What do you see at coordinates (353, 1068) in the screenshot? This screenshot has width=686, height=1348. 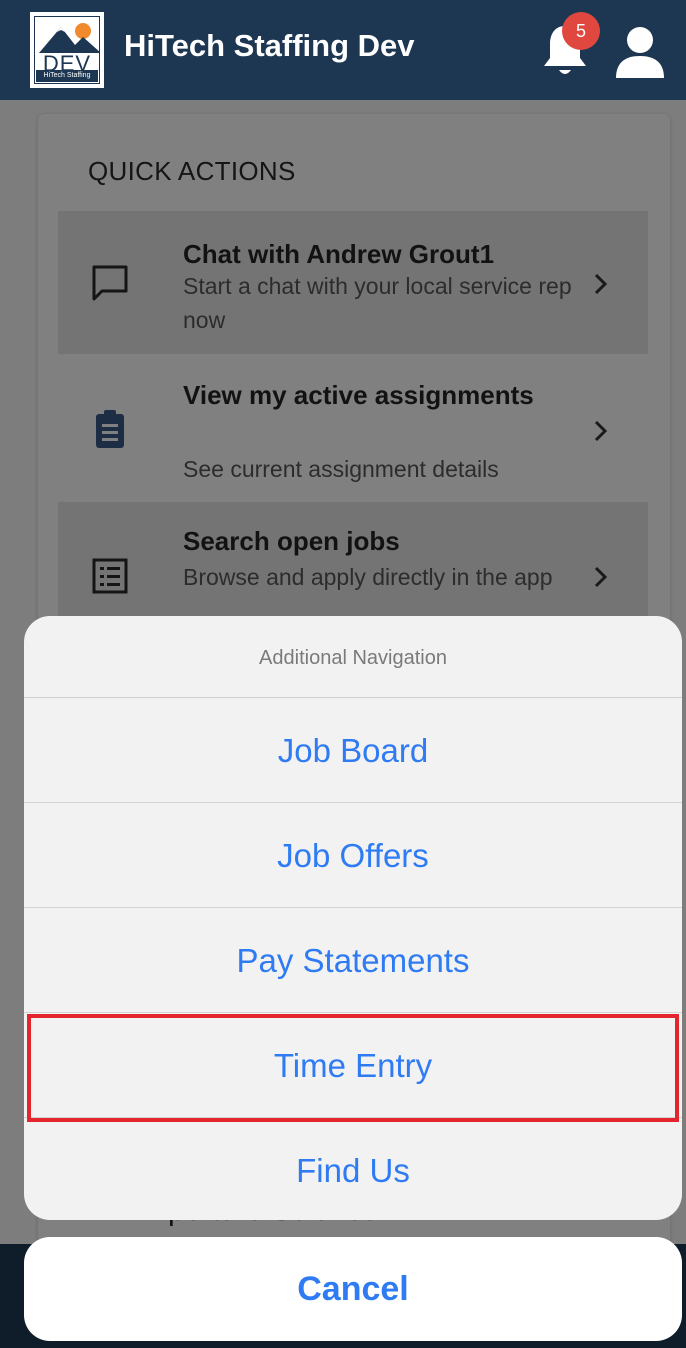 I see `time-entry-highlight` at bounding box center [353, 1068].